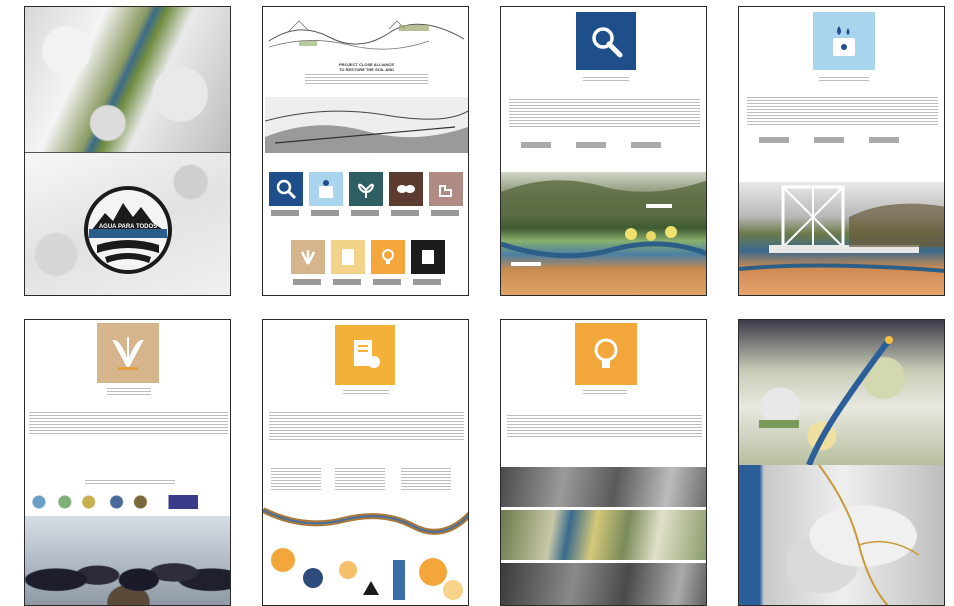 The width and height of the screenshot is (954, 606). Describe the element at coordinates (127, 560) in the screenshot. I see `group-photo` at that location.